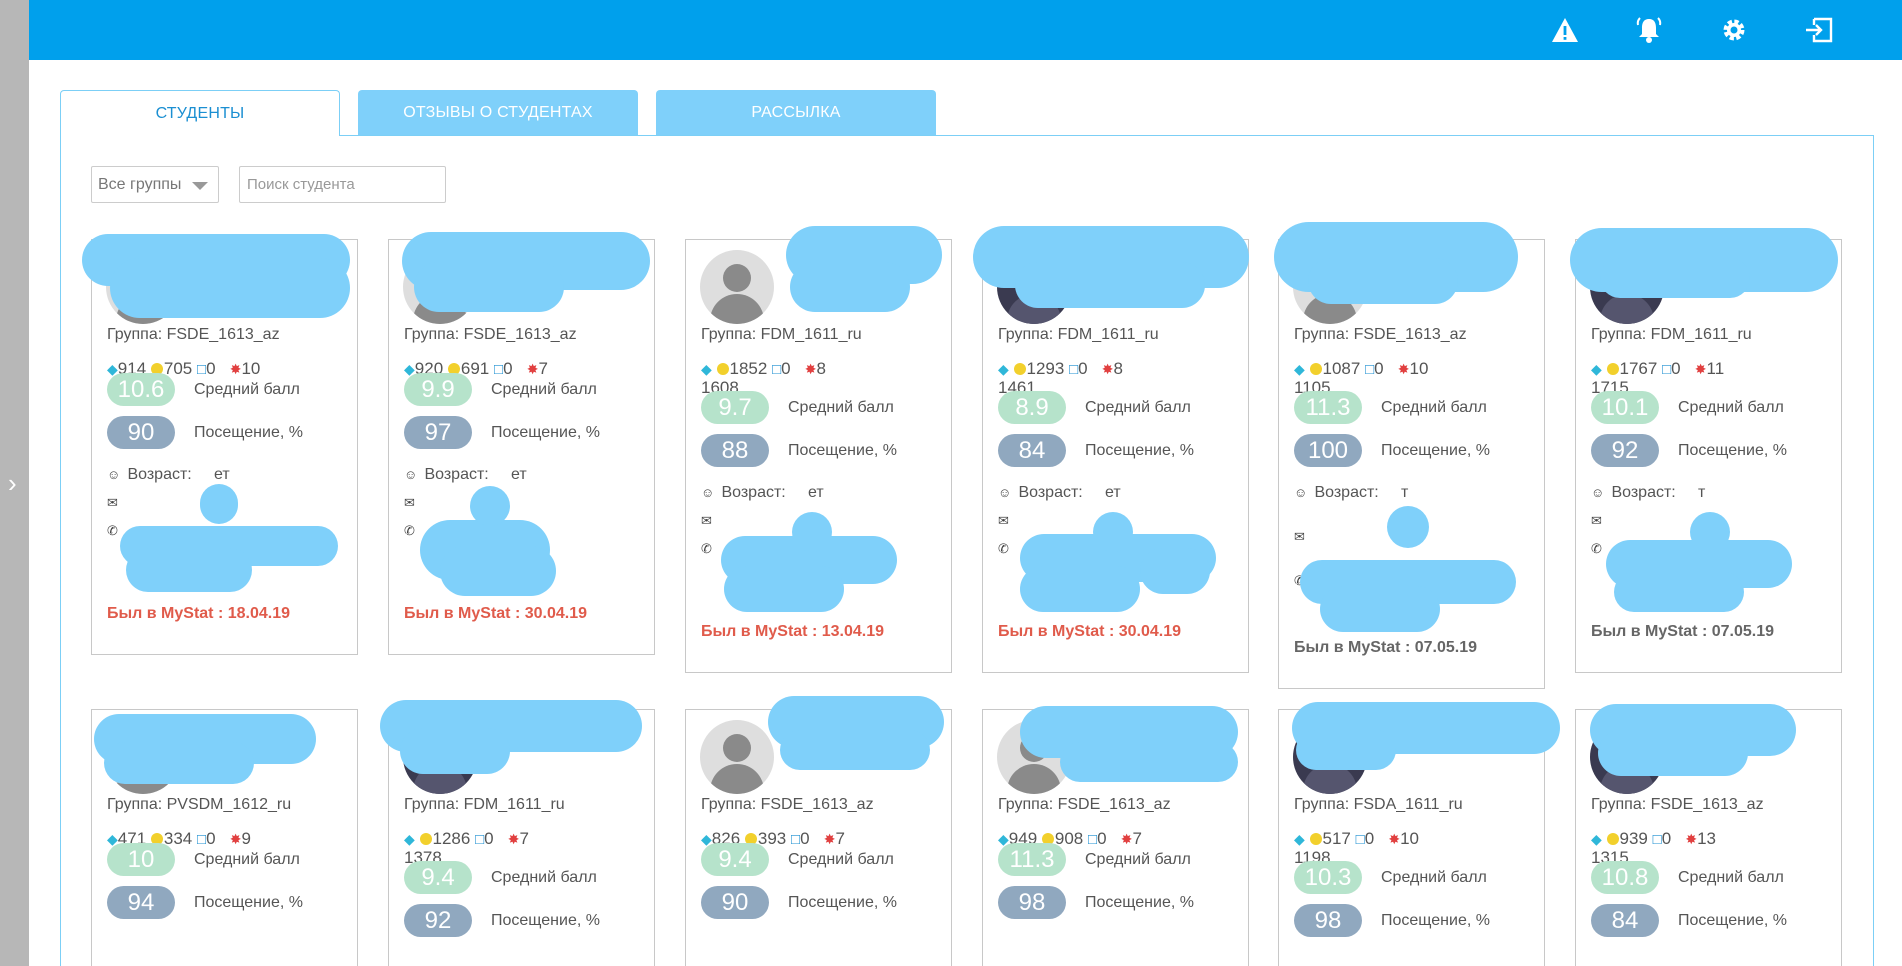 The width and height of the screenshot is (1902, 966). Describe the element at coordinates (965, 30) in the screenshot. I see `top-bar` at that location.